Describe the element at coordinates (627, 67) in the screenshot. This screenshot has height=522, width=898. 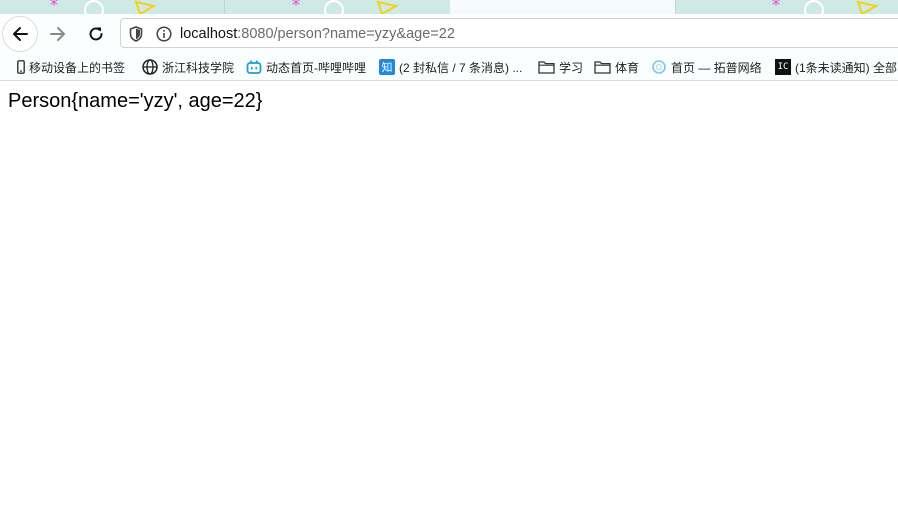
I see `bookmark-label: 体育` at that location.